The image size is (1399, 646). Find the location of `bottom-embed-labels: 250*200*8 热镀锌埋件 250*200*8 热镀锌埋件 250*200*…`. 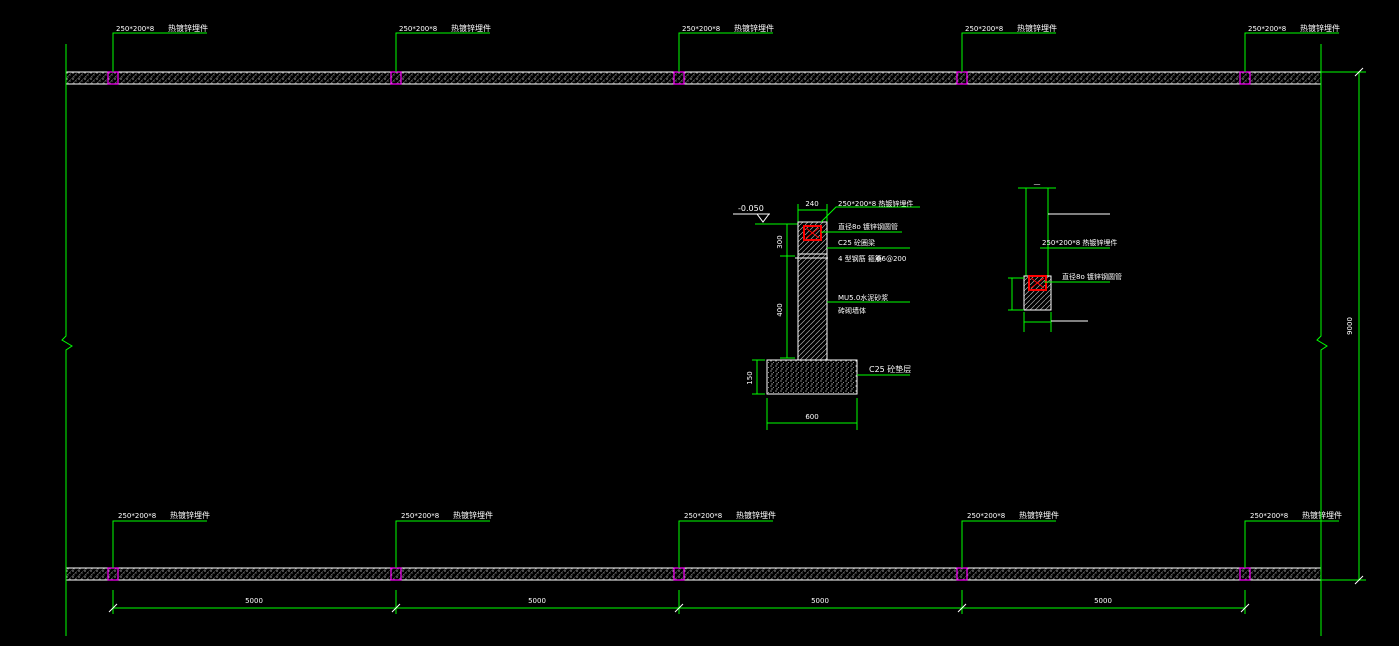

bottom-embed-labels: 250*200*8 热镀锌埋件 250*200*8 热镀锌埋件 250*200*… is located at coordinates (730, 515).